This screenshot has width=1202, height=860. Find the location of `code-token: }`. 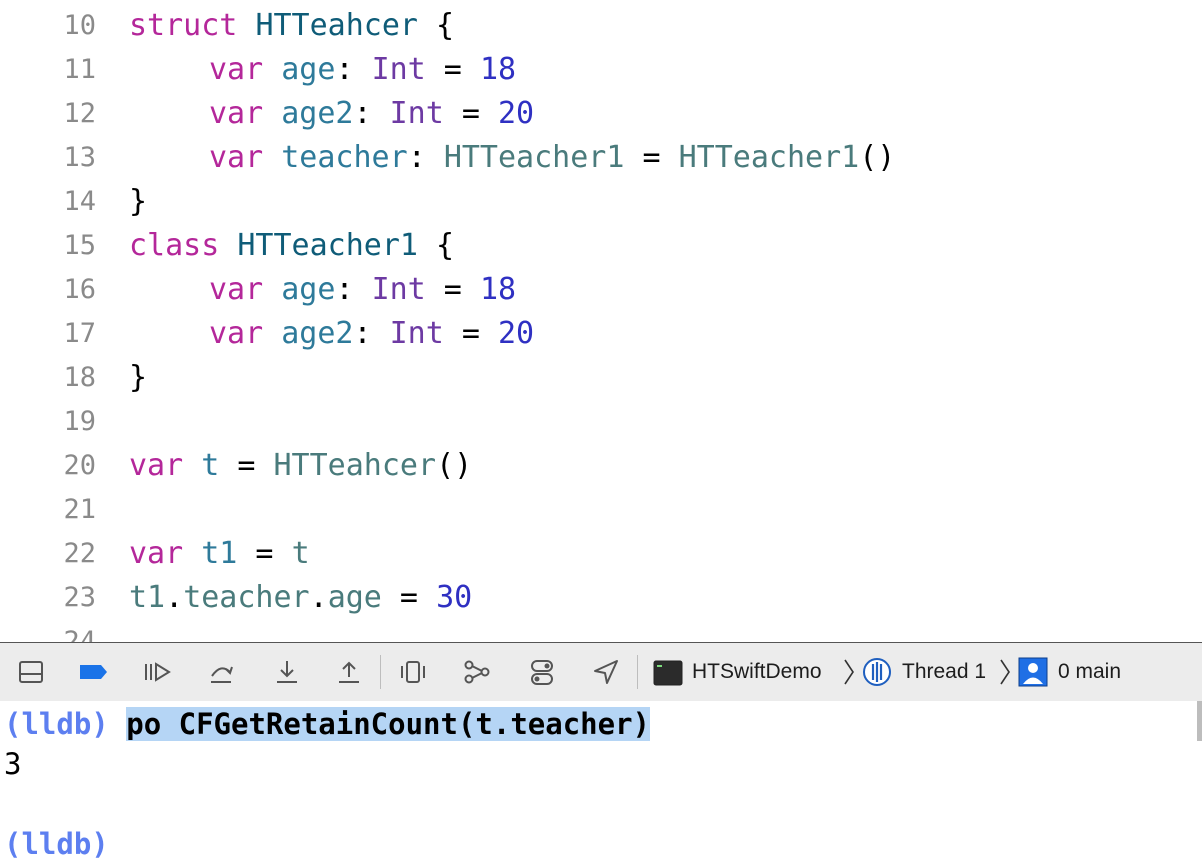

code-token: } is located at coordinates (138, 201).